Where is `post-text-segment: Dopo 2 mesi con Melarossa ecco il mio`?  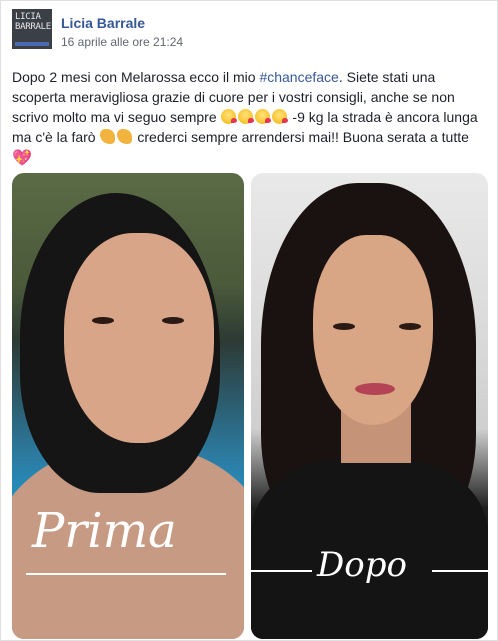
post-text-segment: Dopo 2 mesi con Melarossa ecco il mio is located at coordinates (136, 77).